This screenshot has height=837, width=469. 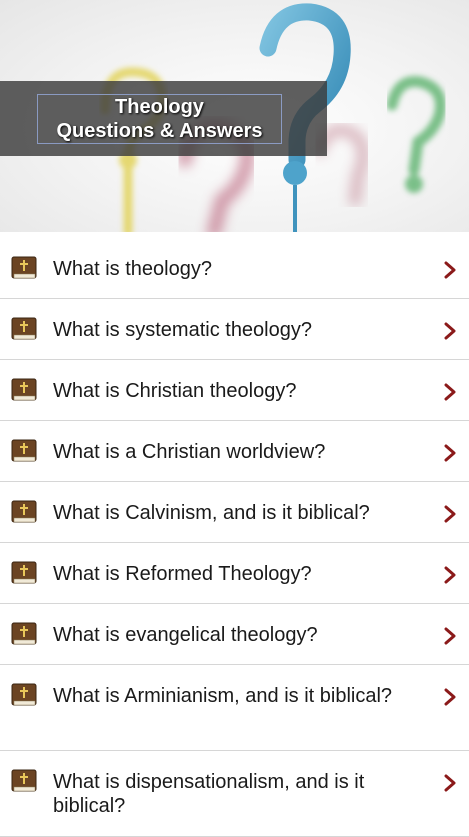 I want to click on banner-title-line2: Questions & Answers, so click(x=159, y=131).